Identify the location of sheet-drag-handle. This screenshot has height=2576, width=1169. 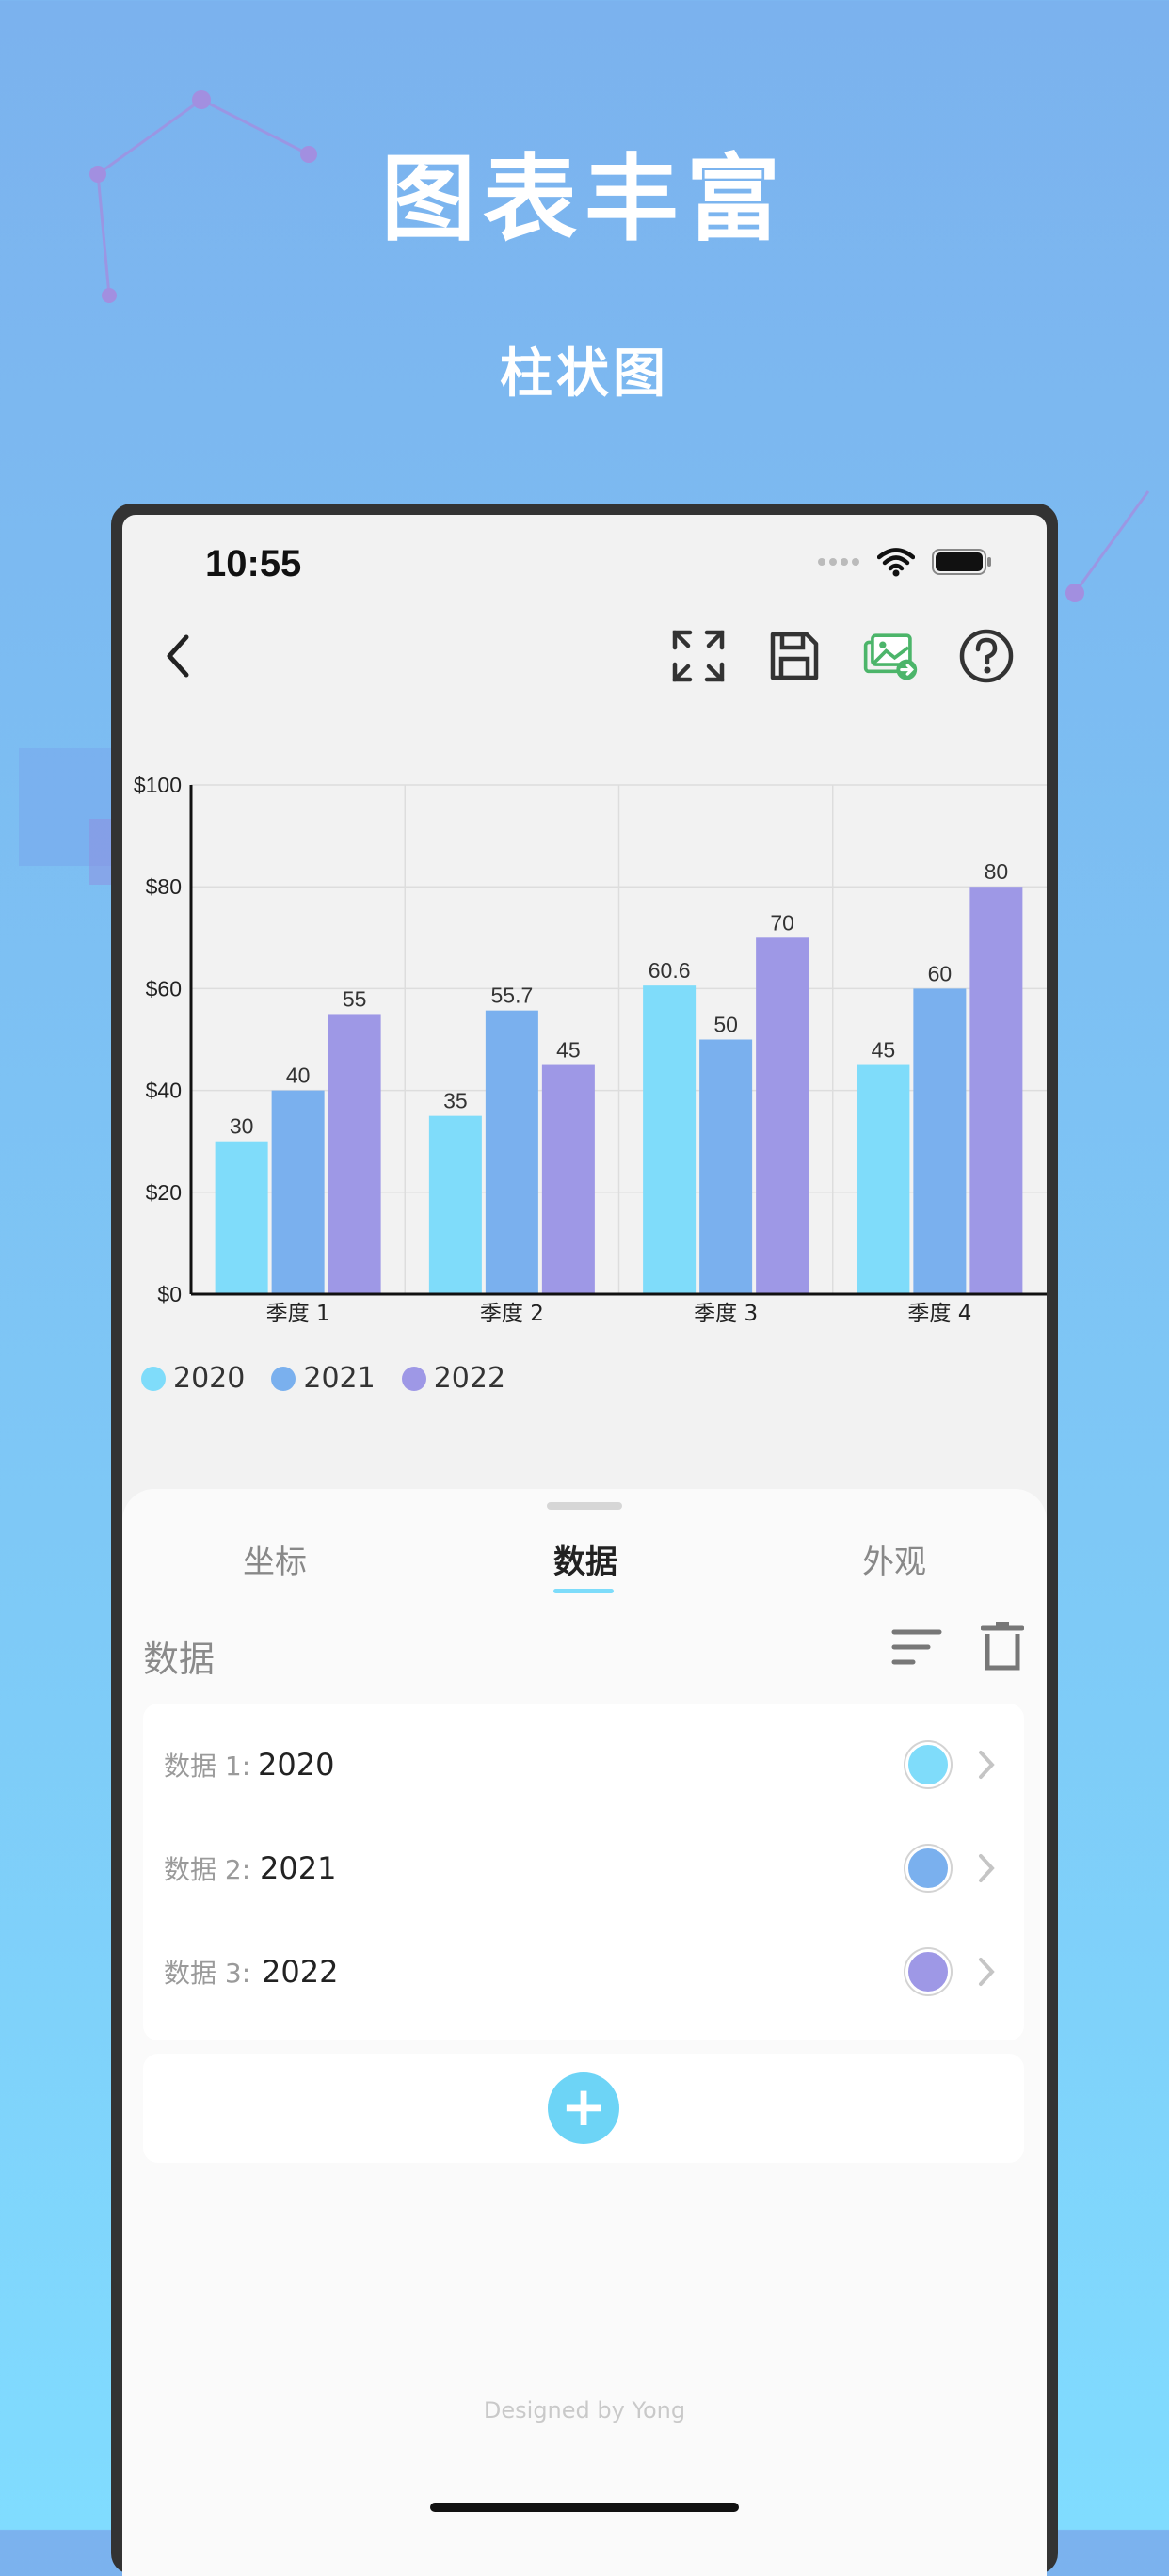
(584, 1506).